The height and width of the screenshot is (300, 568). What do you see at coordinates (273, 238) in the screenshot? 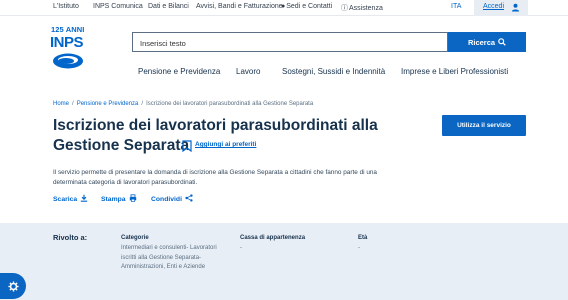
I see `cassa-label: Cassa di appartenenza` at bounding box center [273, 238].